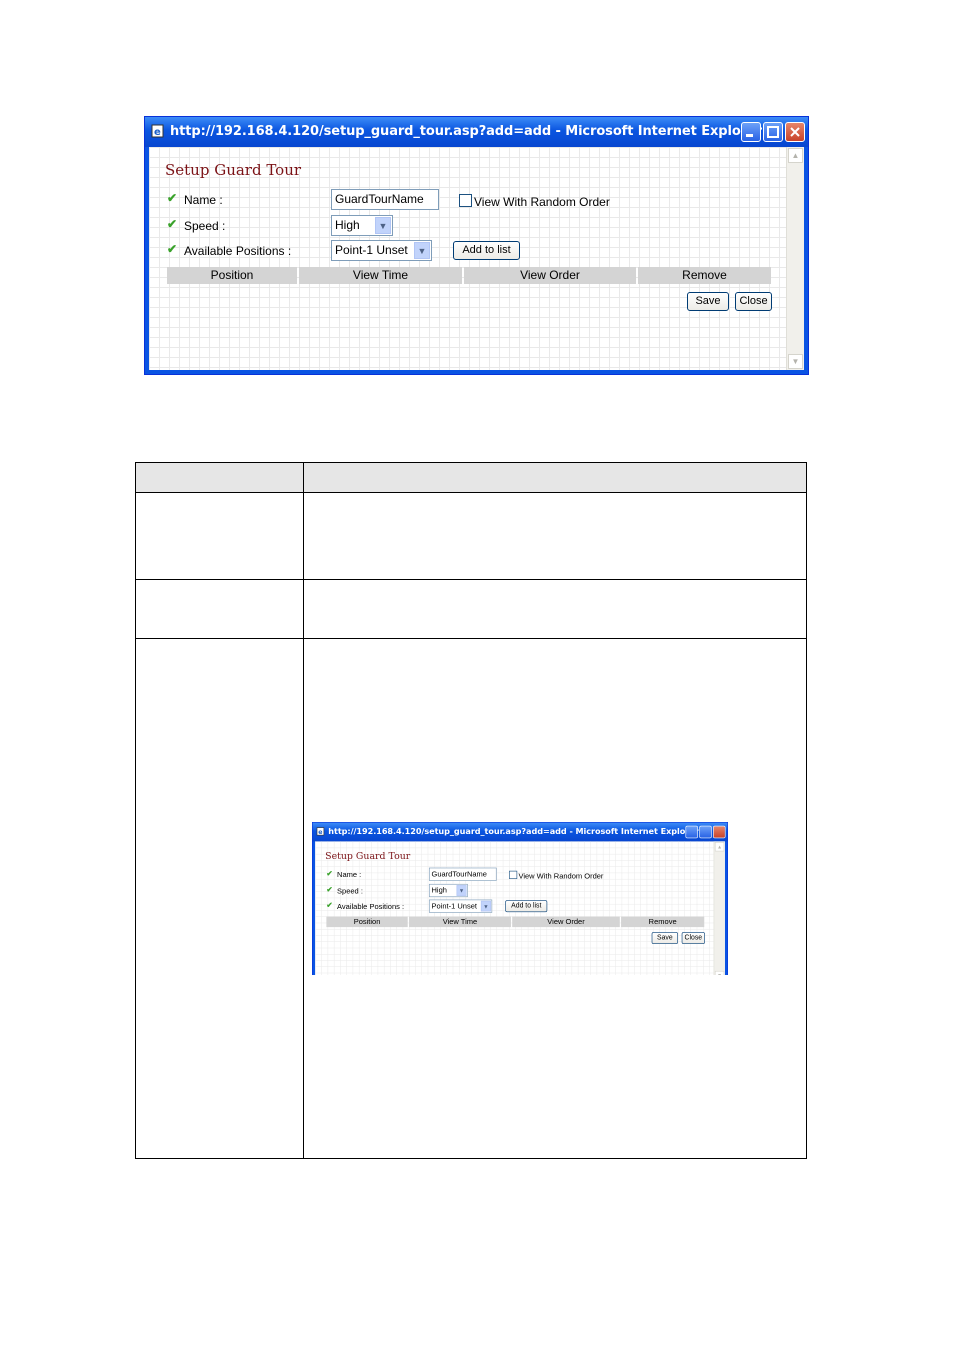 The width and height of the screenshot is (955, 1350). Describe the element at coordinates (561, 876) in the screenshot. I see `small-random-order-label: View With Random Order` at that location.